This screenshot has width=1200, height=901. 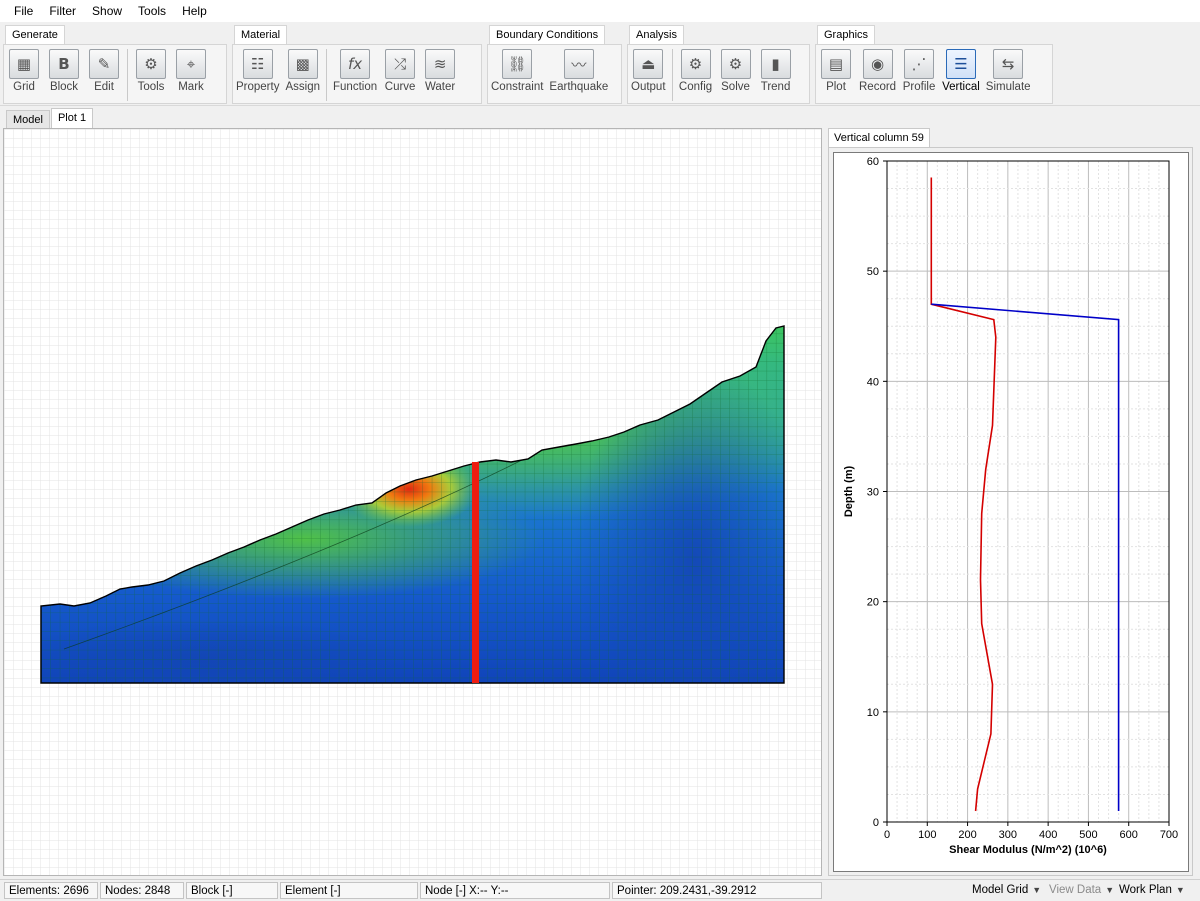 I want to click on y-tick-label: 30, so click(x=873, y=493).